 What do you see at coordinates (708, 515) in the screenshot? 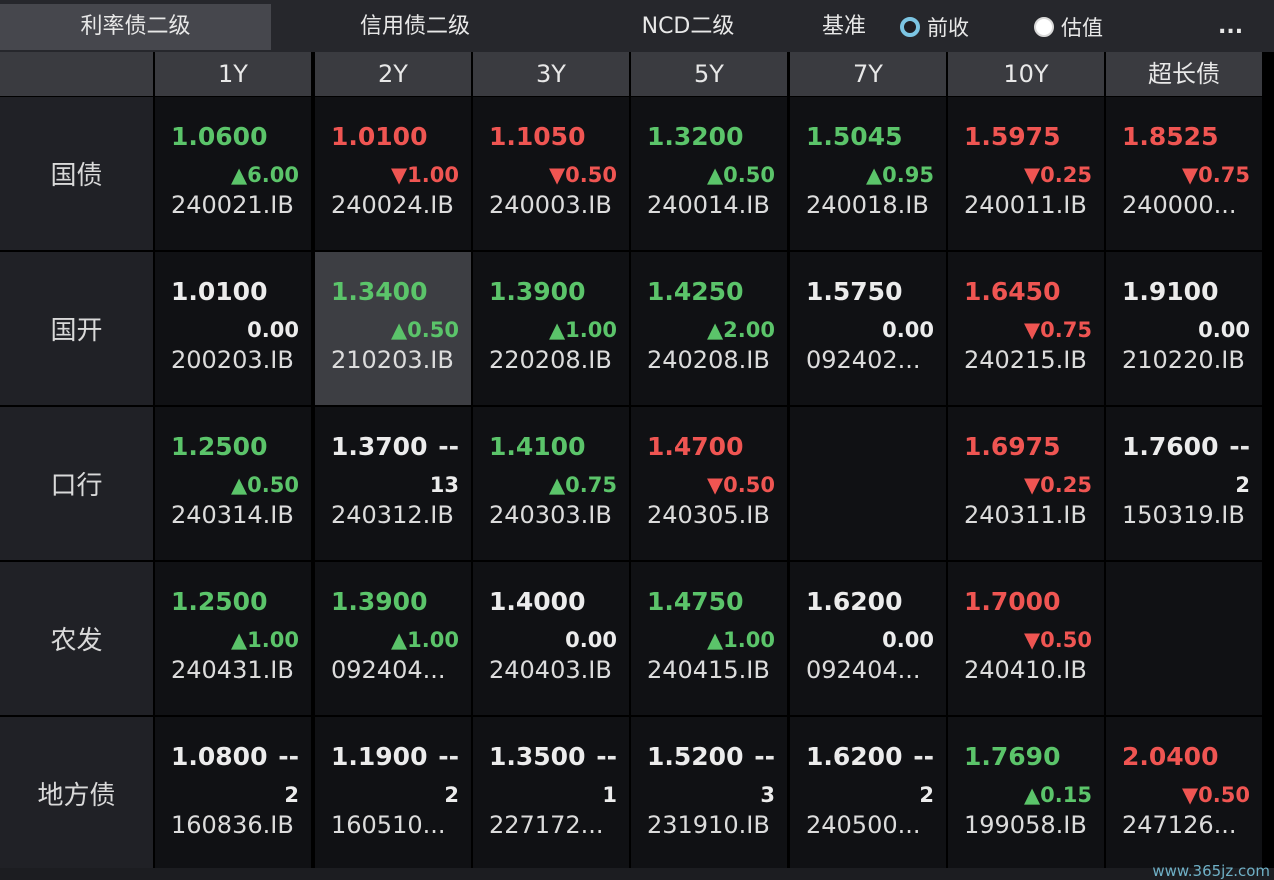
I see `bond-code: 240305.IB` at bounding box center [708, 515].